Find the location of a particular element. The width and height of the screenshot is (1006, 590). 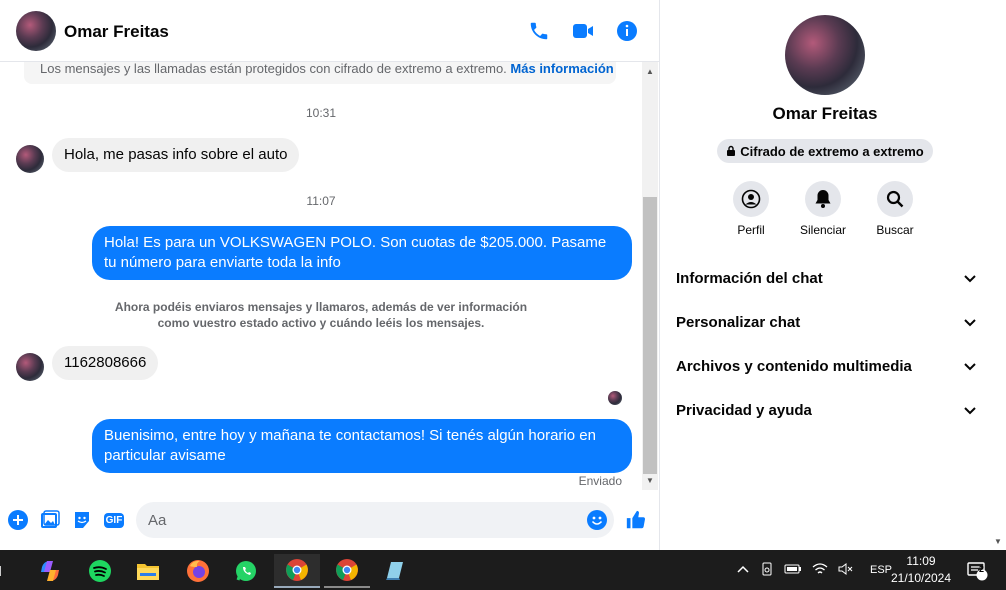

panel-scrollbar: ▼ is located at coordinates (998, 275).